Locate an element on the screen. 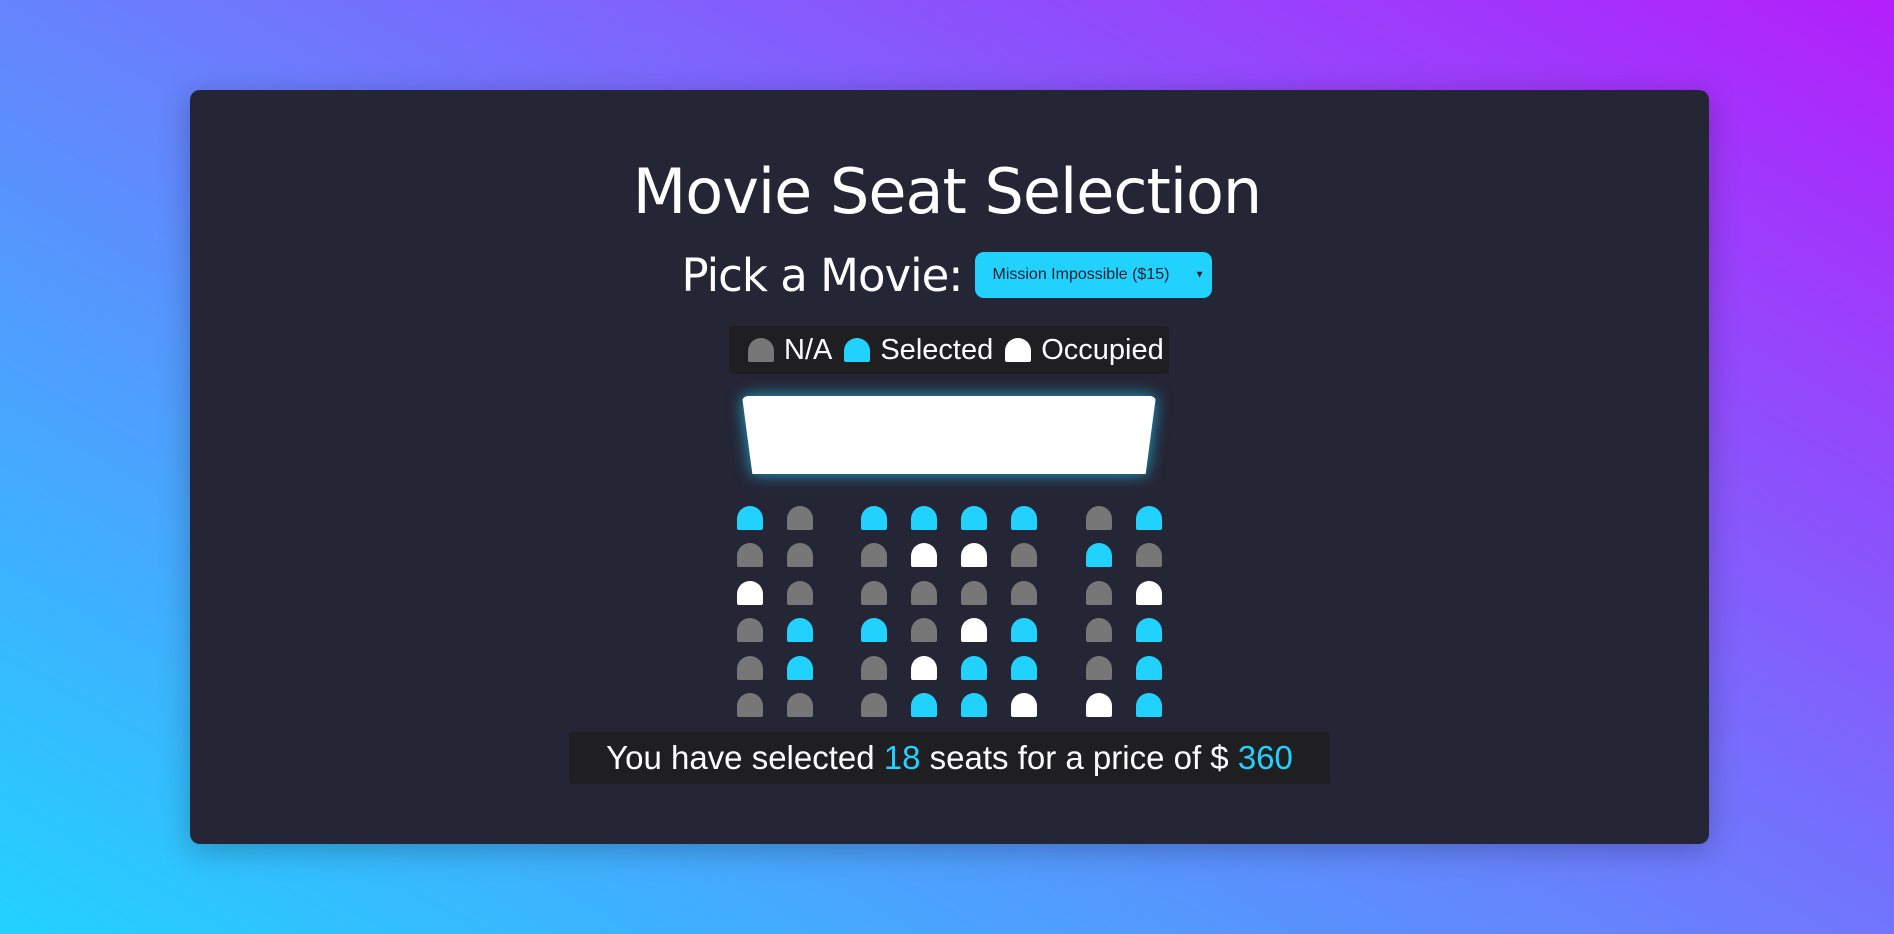 This screenshot has width=1894, height=934. movie-picker-label: Pick a Movie: is located at coordinates (822, 275).